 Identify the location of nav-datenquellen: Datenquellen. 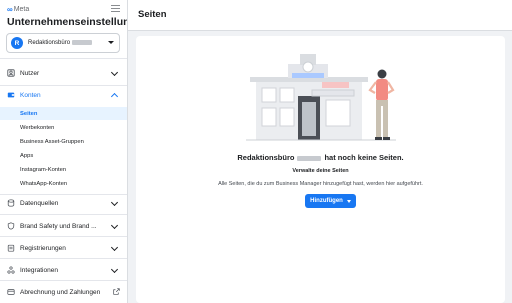
(63, 203).